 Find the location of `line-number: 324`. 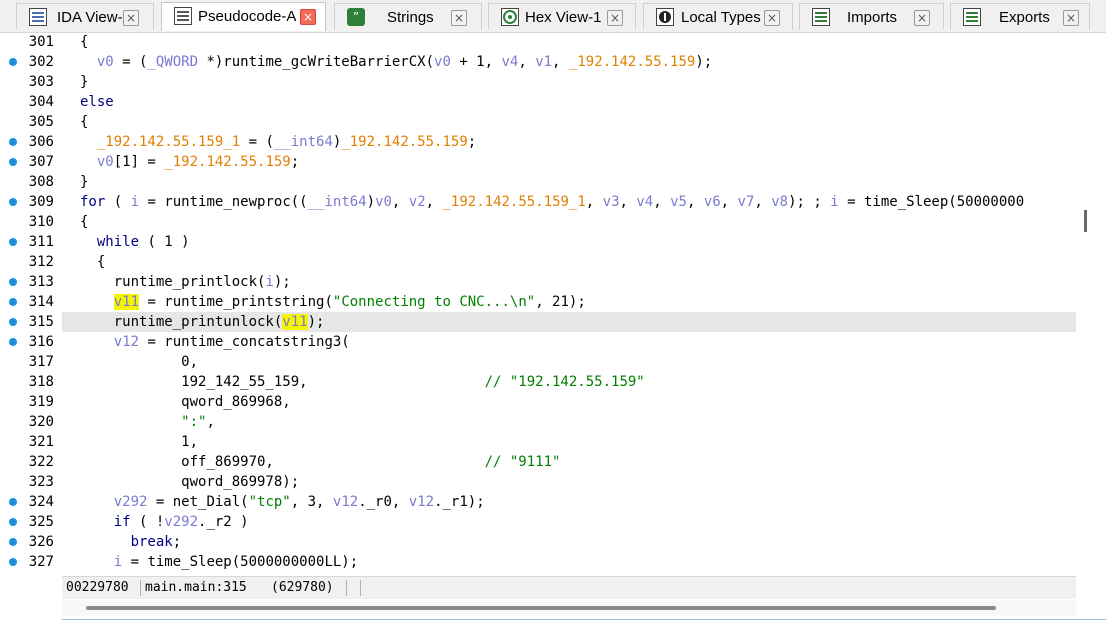

line-number: 324 is located at coordinates (41, 502).